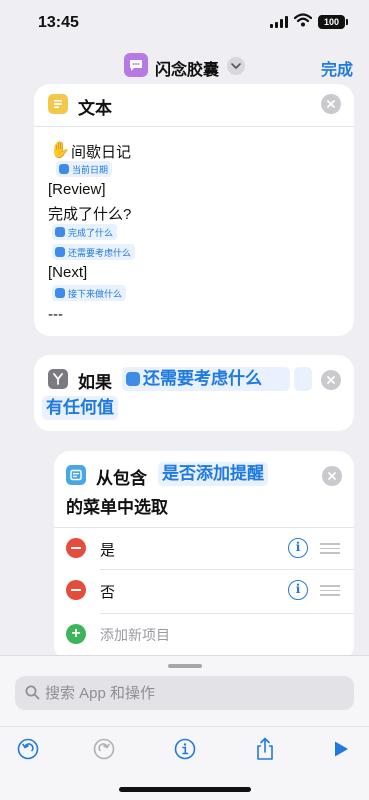  Describe the element at coordinates (185, 666) in the screenshot. I see `sheet-grabber` at that location.